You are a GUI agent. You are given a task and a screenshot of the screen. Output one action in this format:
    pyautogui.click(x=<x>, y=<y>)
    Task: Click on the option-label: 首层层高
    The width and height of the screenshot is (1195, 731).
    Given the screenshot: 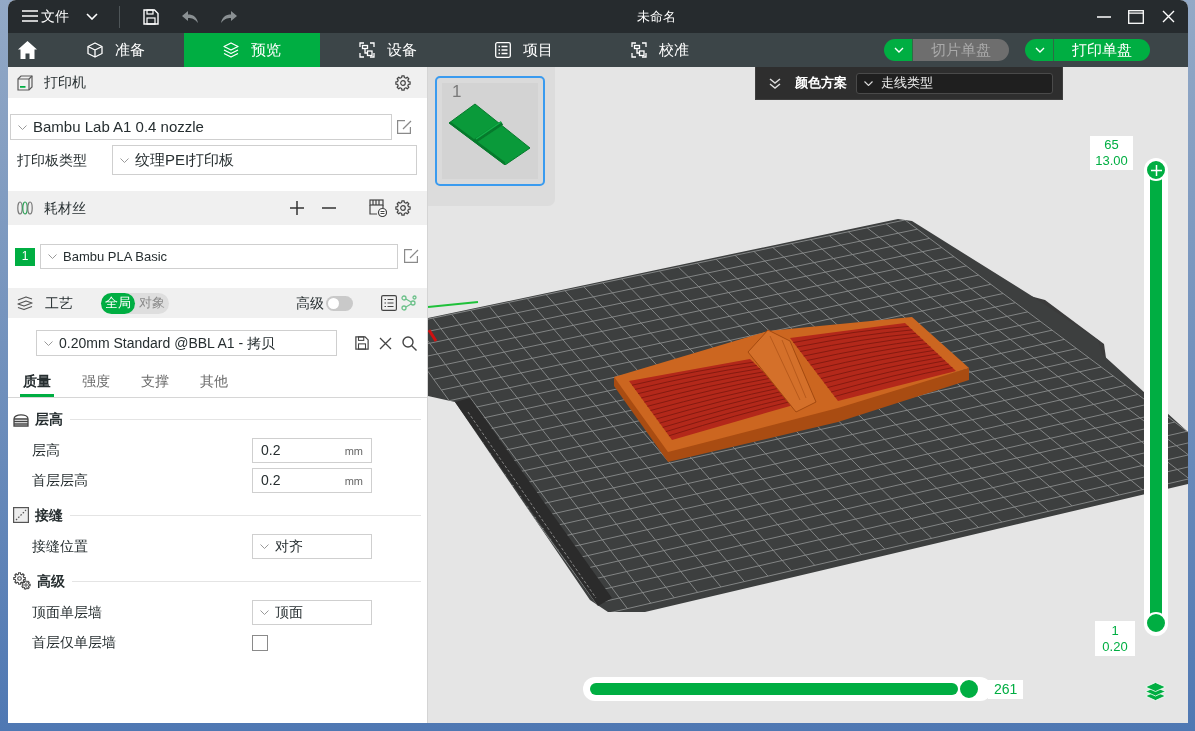 What is the action you would take?
    pyautogui.click(x=60, y=480)
    